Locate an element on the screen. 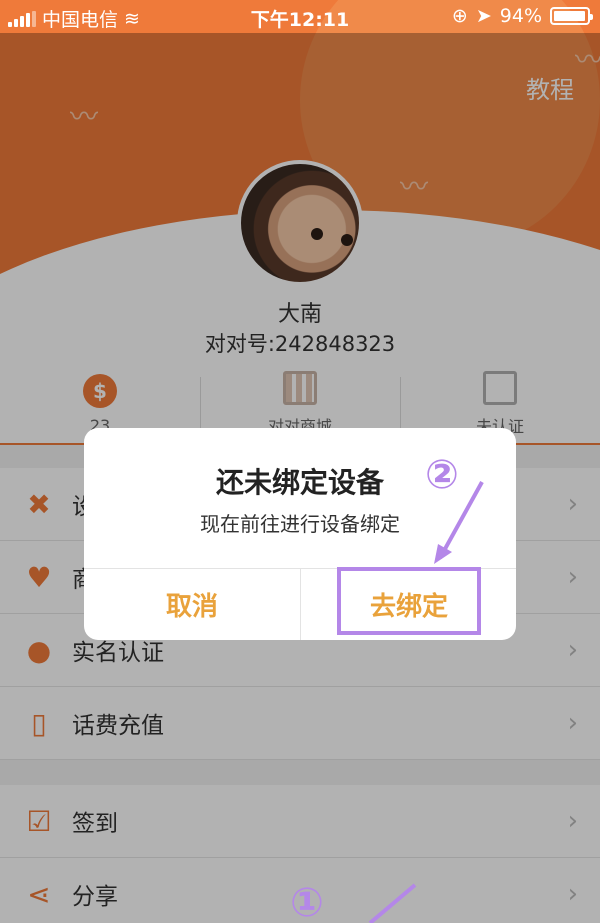 This screenshot has width=600, height=923. cancel-button: 取消 is located at coordinates (192, 604).